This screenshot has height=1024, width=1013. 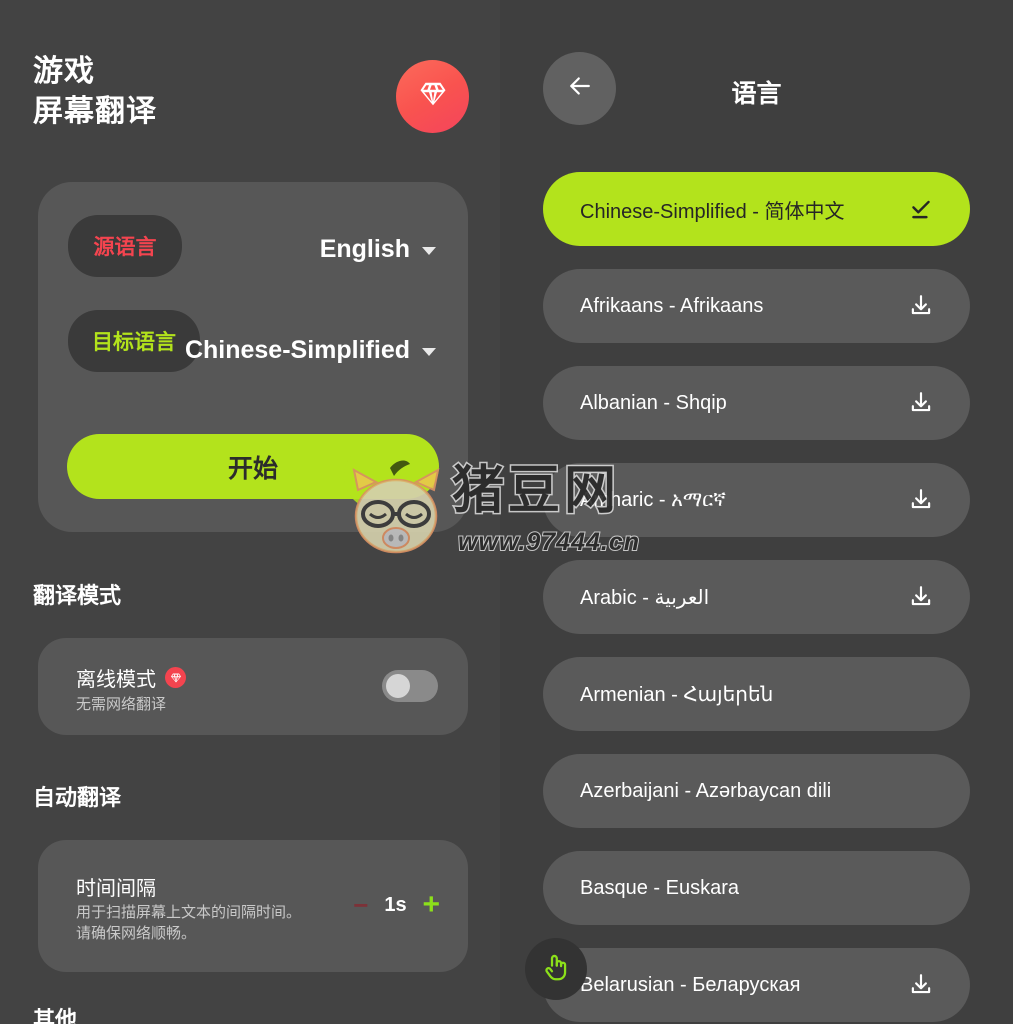 I want to click on language-row: Basque - Euskara, so click(x=756, y=888).